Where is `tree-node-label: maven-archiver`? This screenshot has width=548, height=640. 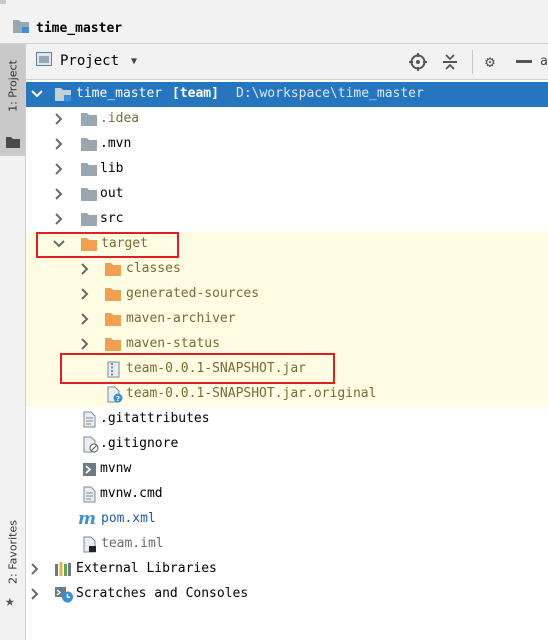 tree-node-label: maven-archiver is located at coordinates (181, 319).